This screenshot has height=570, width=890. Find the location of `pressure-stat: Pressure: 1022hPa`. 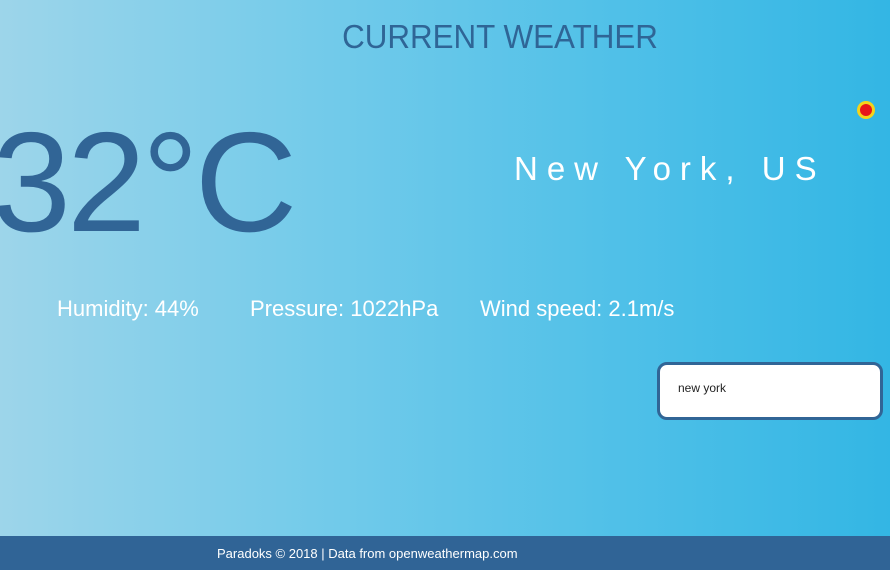

pressure-stat: Pressure: 1022hPa is located at coordinates (344, 308).